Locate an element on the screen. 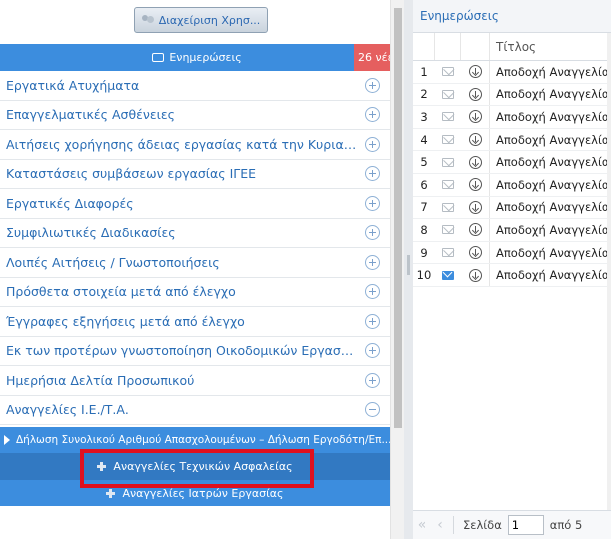 The width and height of the screenshot is (611, 539). row-number: 1 is located at coordinates (424, 71).